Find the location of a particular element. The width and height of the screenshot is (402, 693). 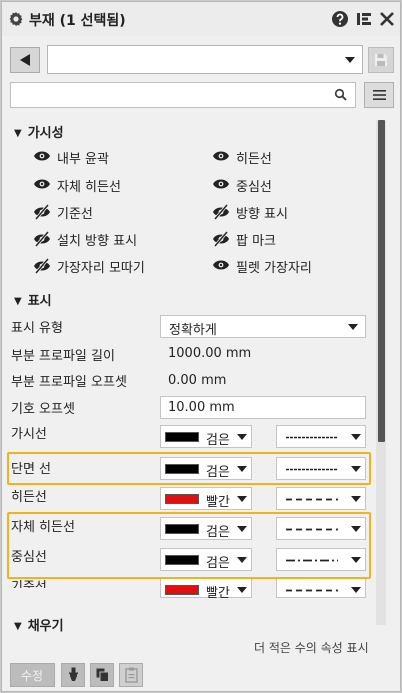

section-title: 표시 is located at coordinates (39, 301).